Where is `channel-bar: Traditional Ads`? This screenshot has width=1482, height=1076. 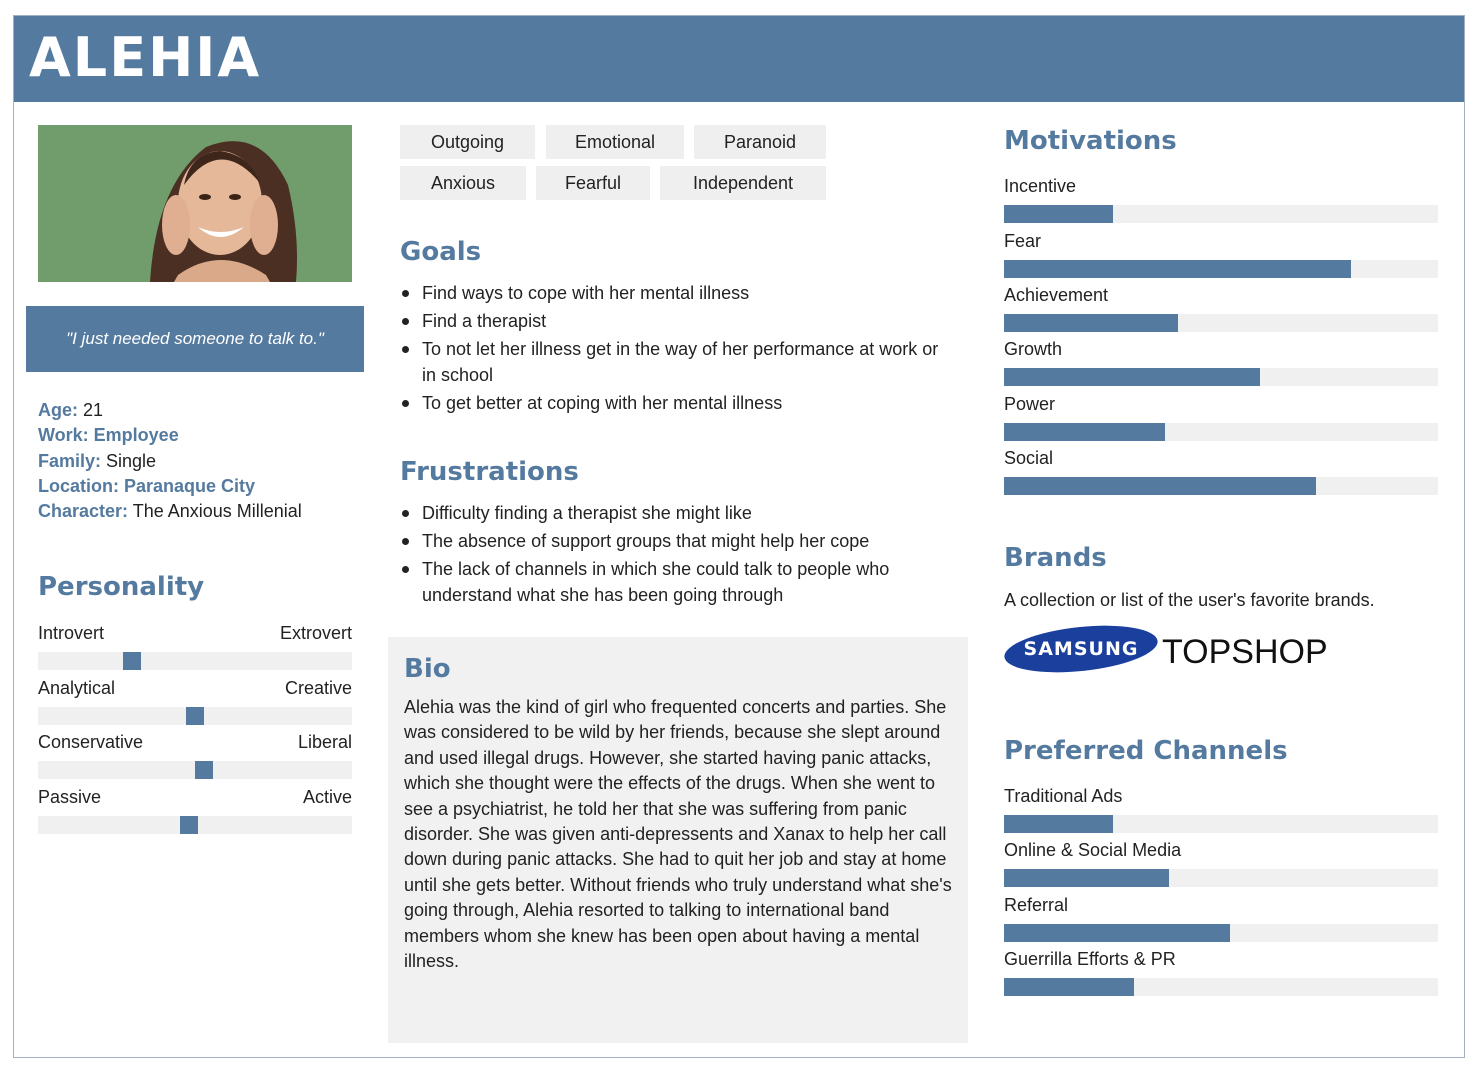
channel-bar: Traditional Ads is located at coordinates (1221, 809).